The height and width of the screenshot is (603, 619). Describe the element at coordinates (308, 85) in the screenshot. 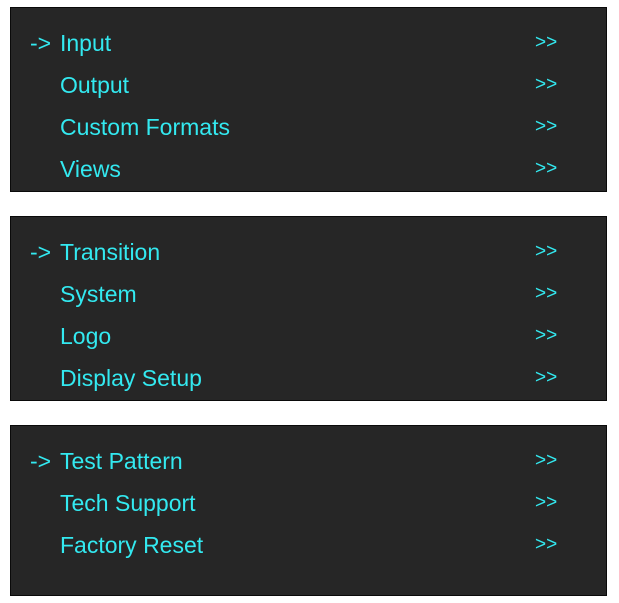

I see `menu-item-output: Output >>` at that location.